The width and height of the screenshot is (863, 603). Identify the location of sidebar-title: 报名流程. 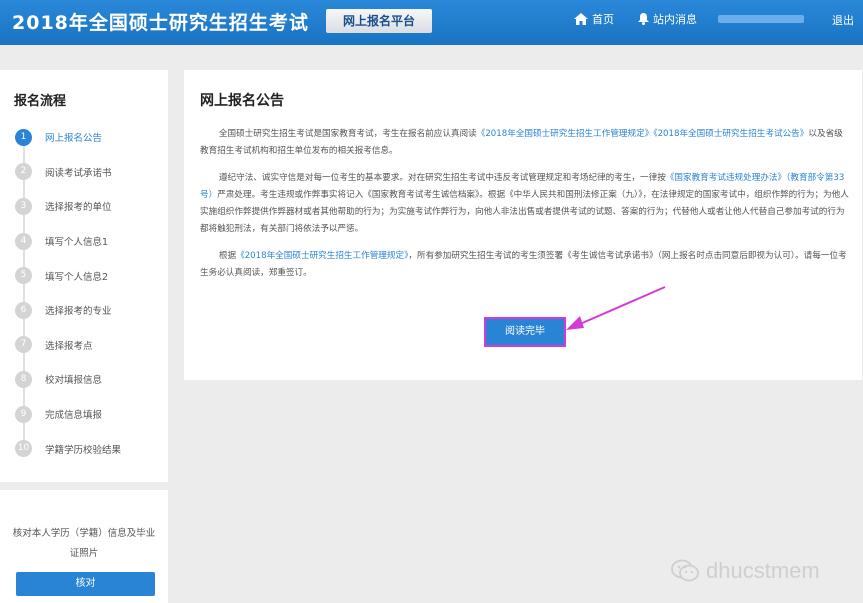
(40, 101).